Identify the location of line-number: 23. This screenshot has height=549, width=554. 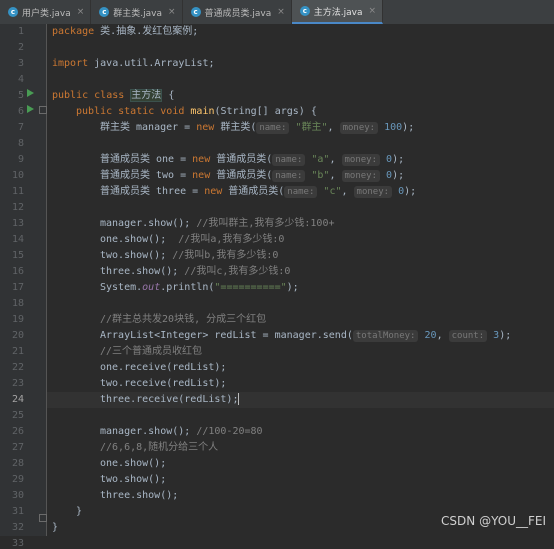
(17, 383).